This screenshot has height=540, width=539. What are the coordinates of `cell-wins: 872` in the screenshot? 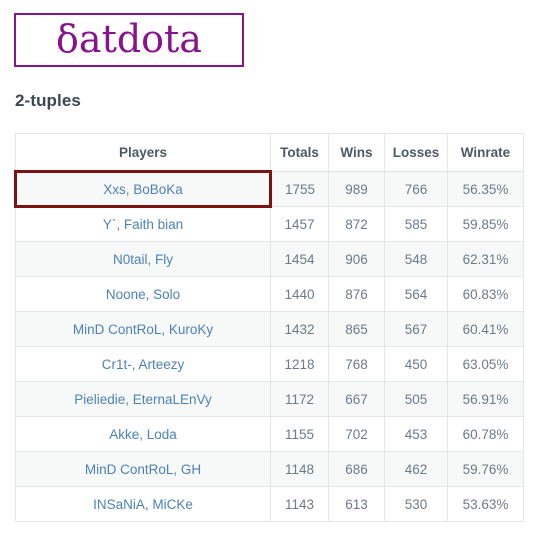 It's located at (356, 224).